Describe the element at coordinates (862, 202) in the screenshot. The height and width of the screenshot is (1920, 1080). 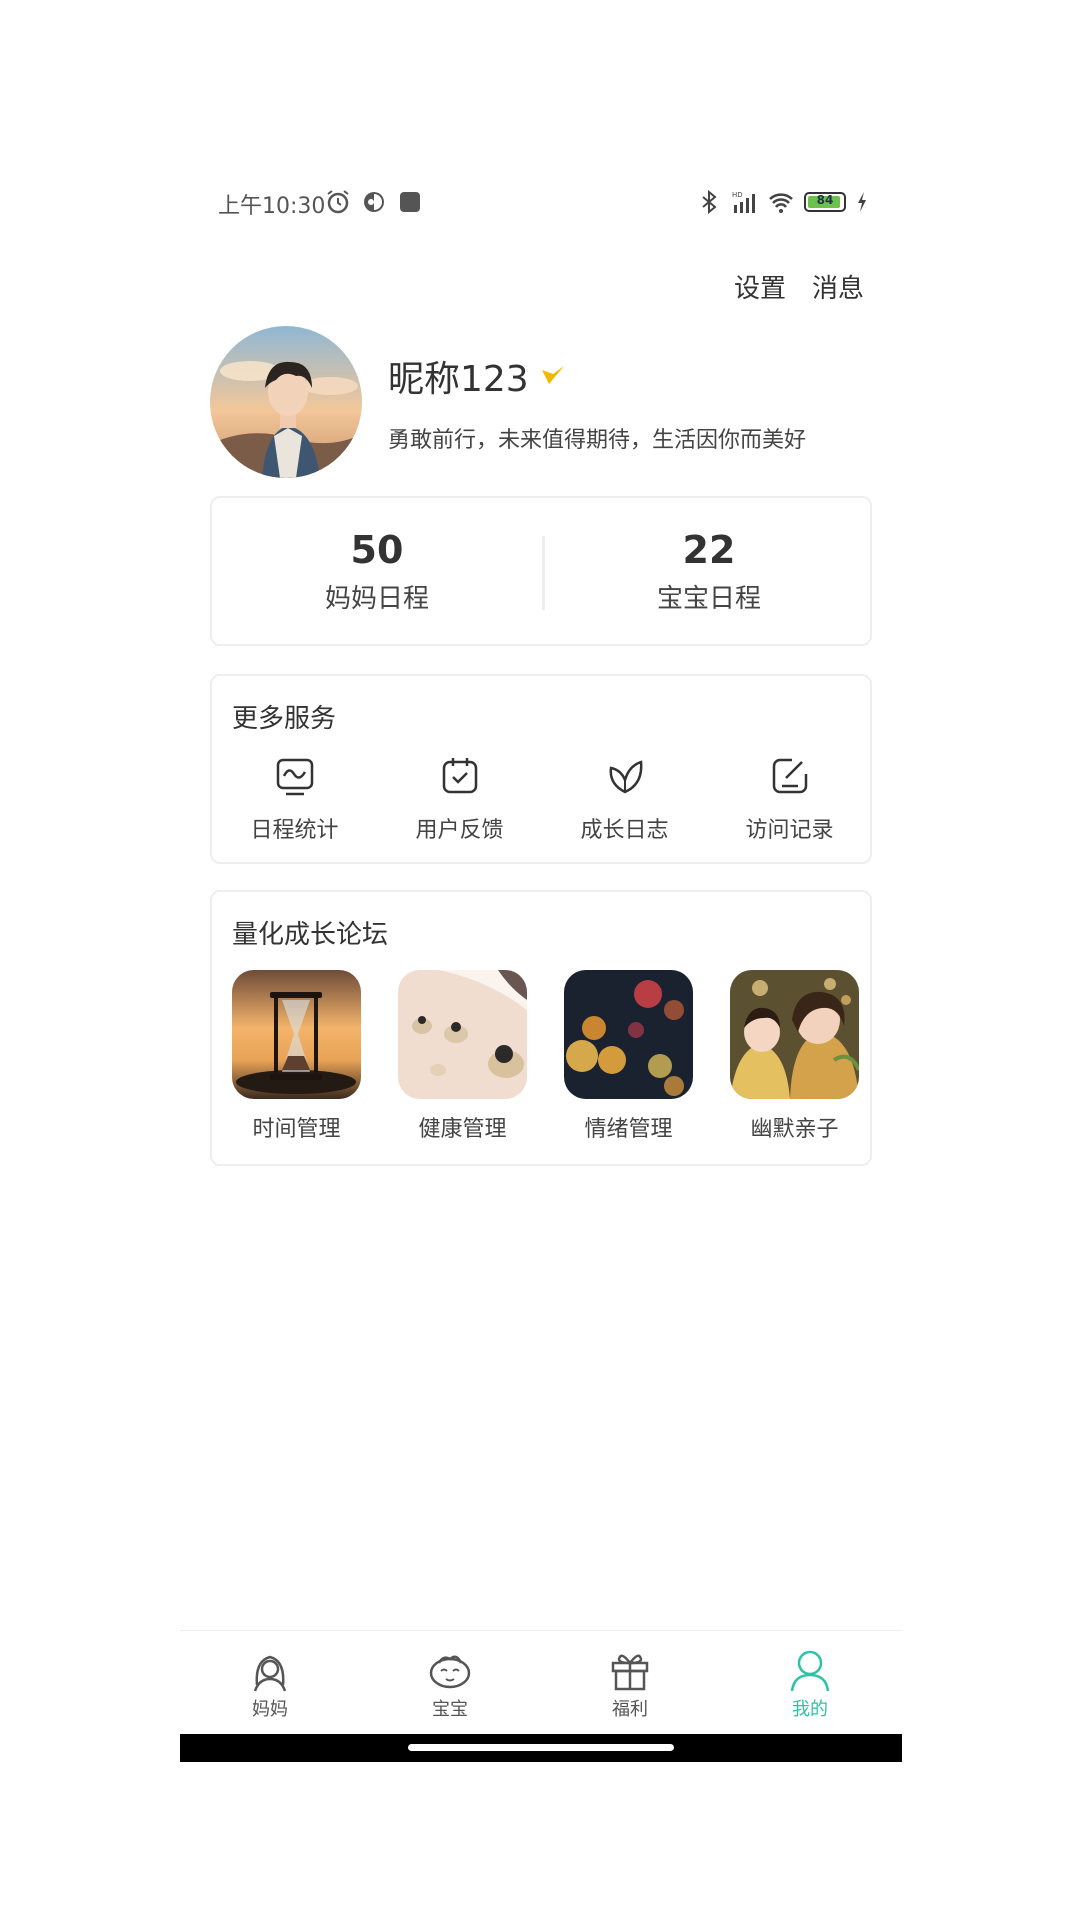
I see `charging-icon` at that location.